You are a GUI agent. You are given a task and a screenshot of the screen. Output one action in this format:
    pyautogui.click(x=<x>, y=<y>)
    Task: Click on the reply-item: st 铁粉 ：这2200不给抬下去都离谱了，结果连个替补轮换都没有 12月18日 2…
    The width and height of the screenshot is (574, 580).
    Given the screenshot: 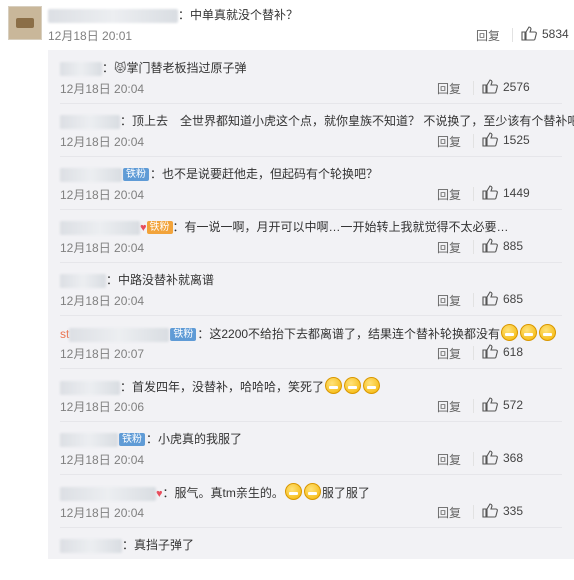 What is the action you would take?
    pyautogui.click(x=311, y=342)
    